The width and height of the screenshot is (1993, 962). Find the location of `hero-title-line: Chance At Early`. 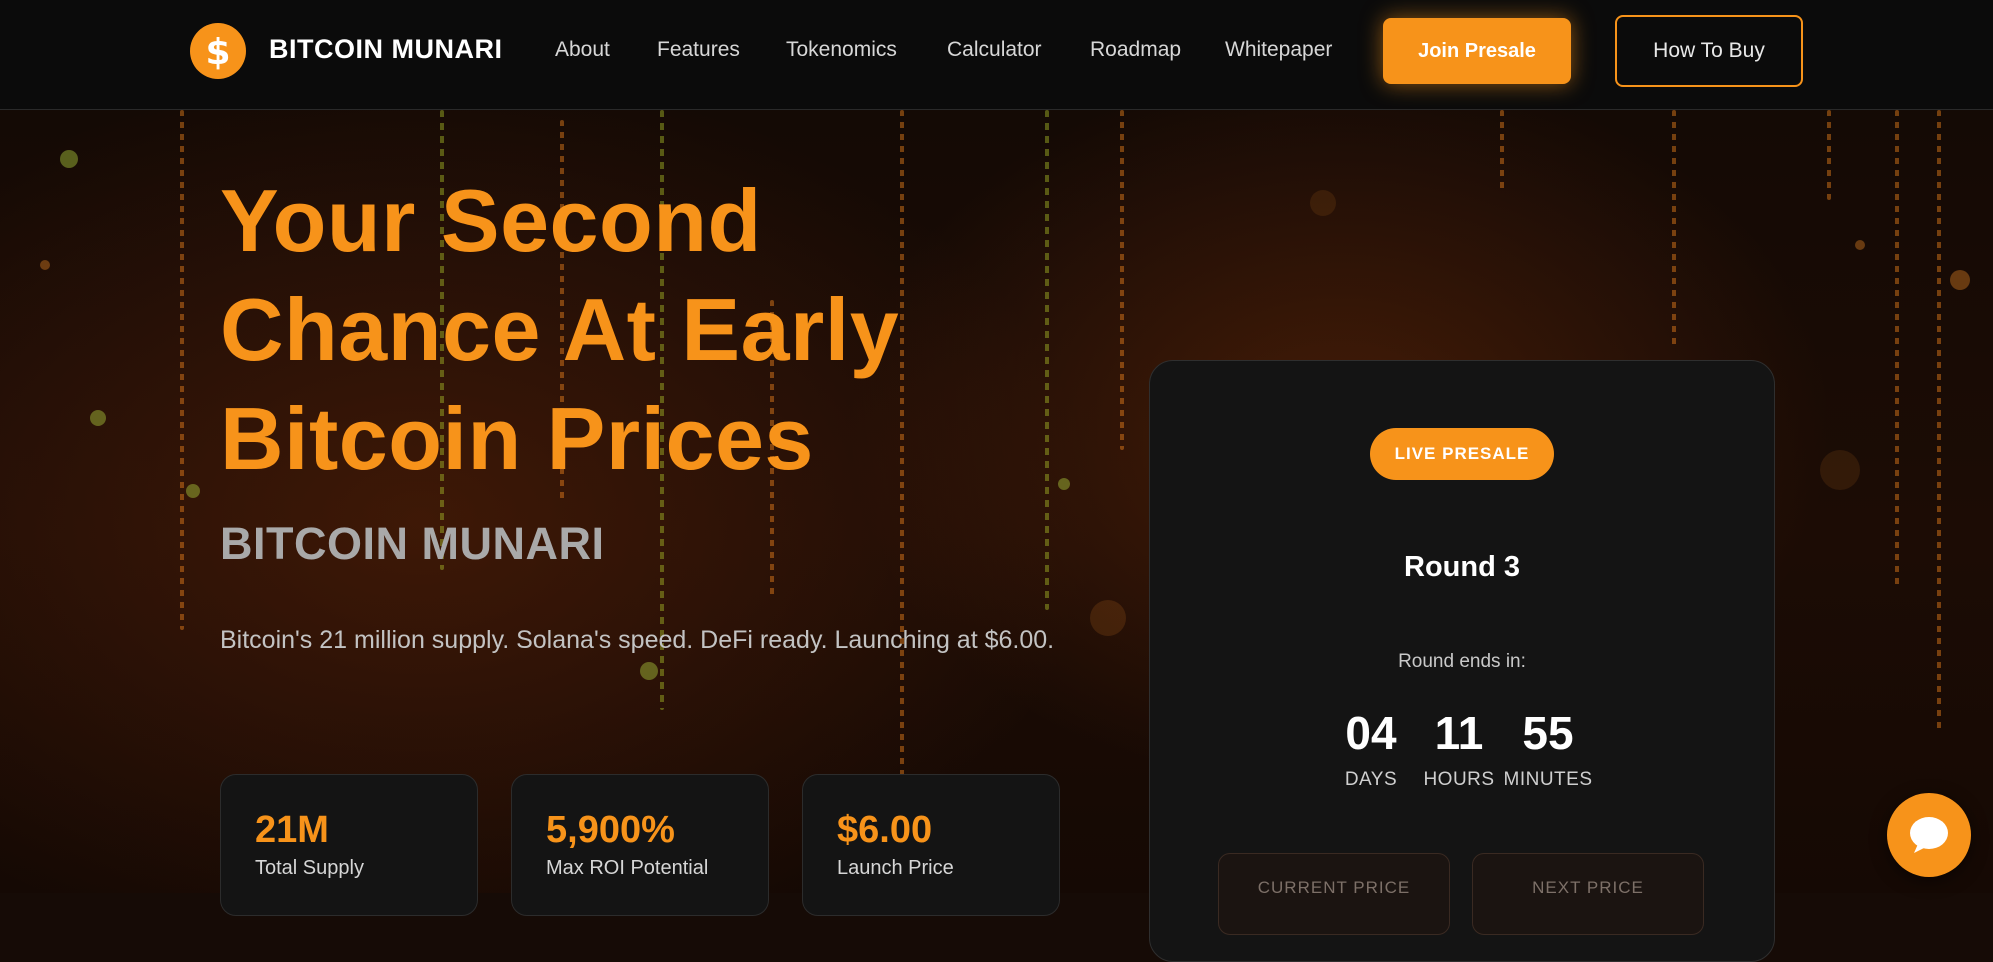

hero-title-line: Chance At Early is located at coordinates (560, 329).